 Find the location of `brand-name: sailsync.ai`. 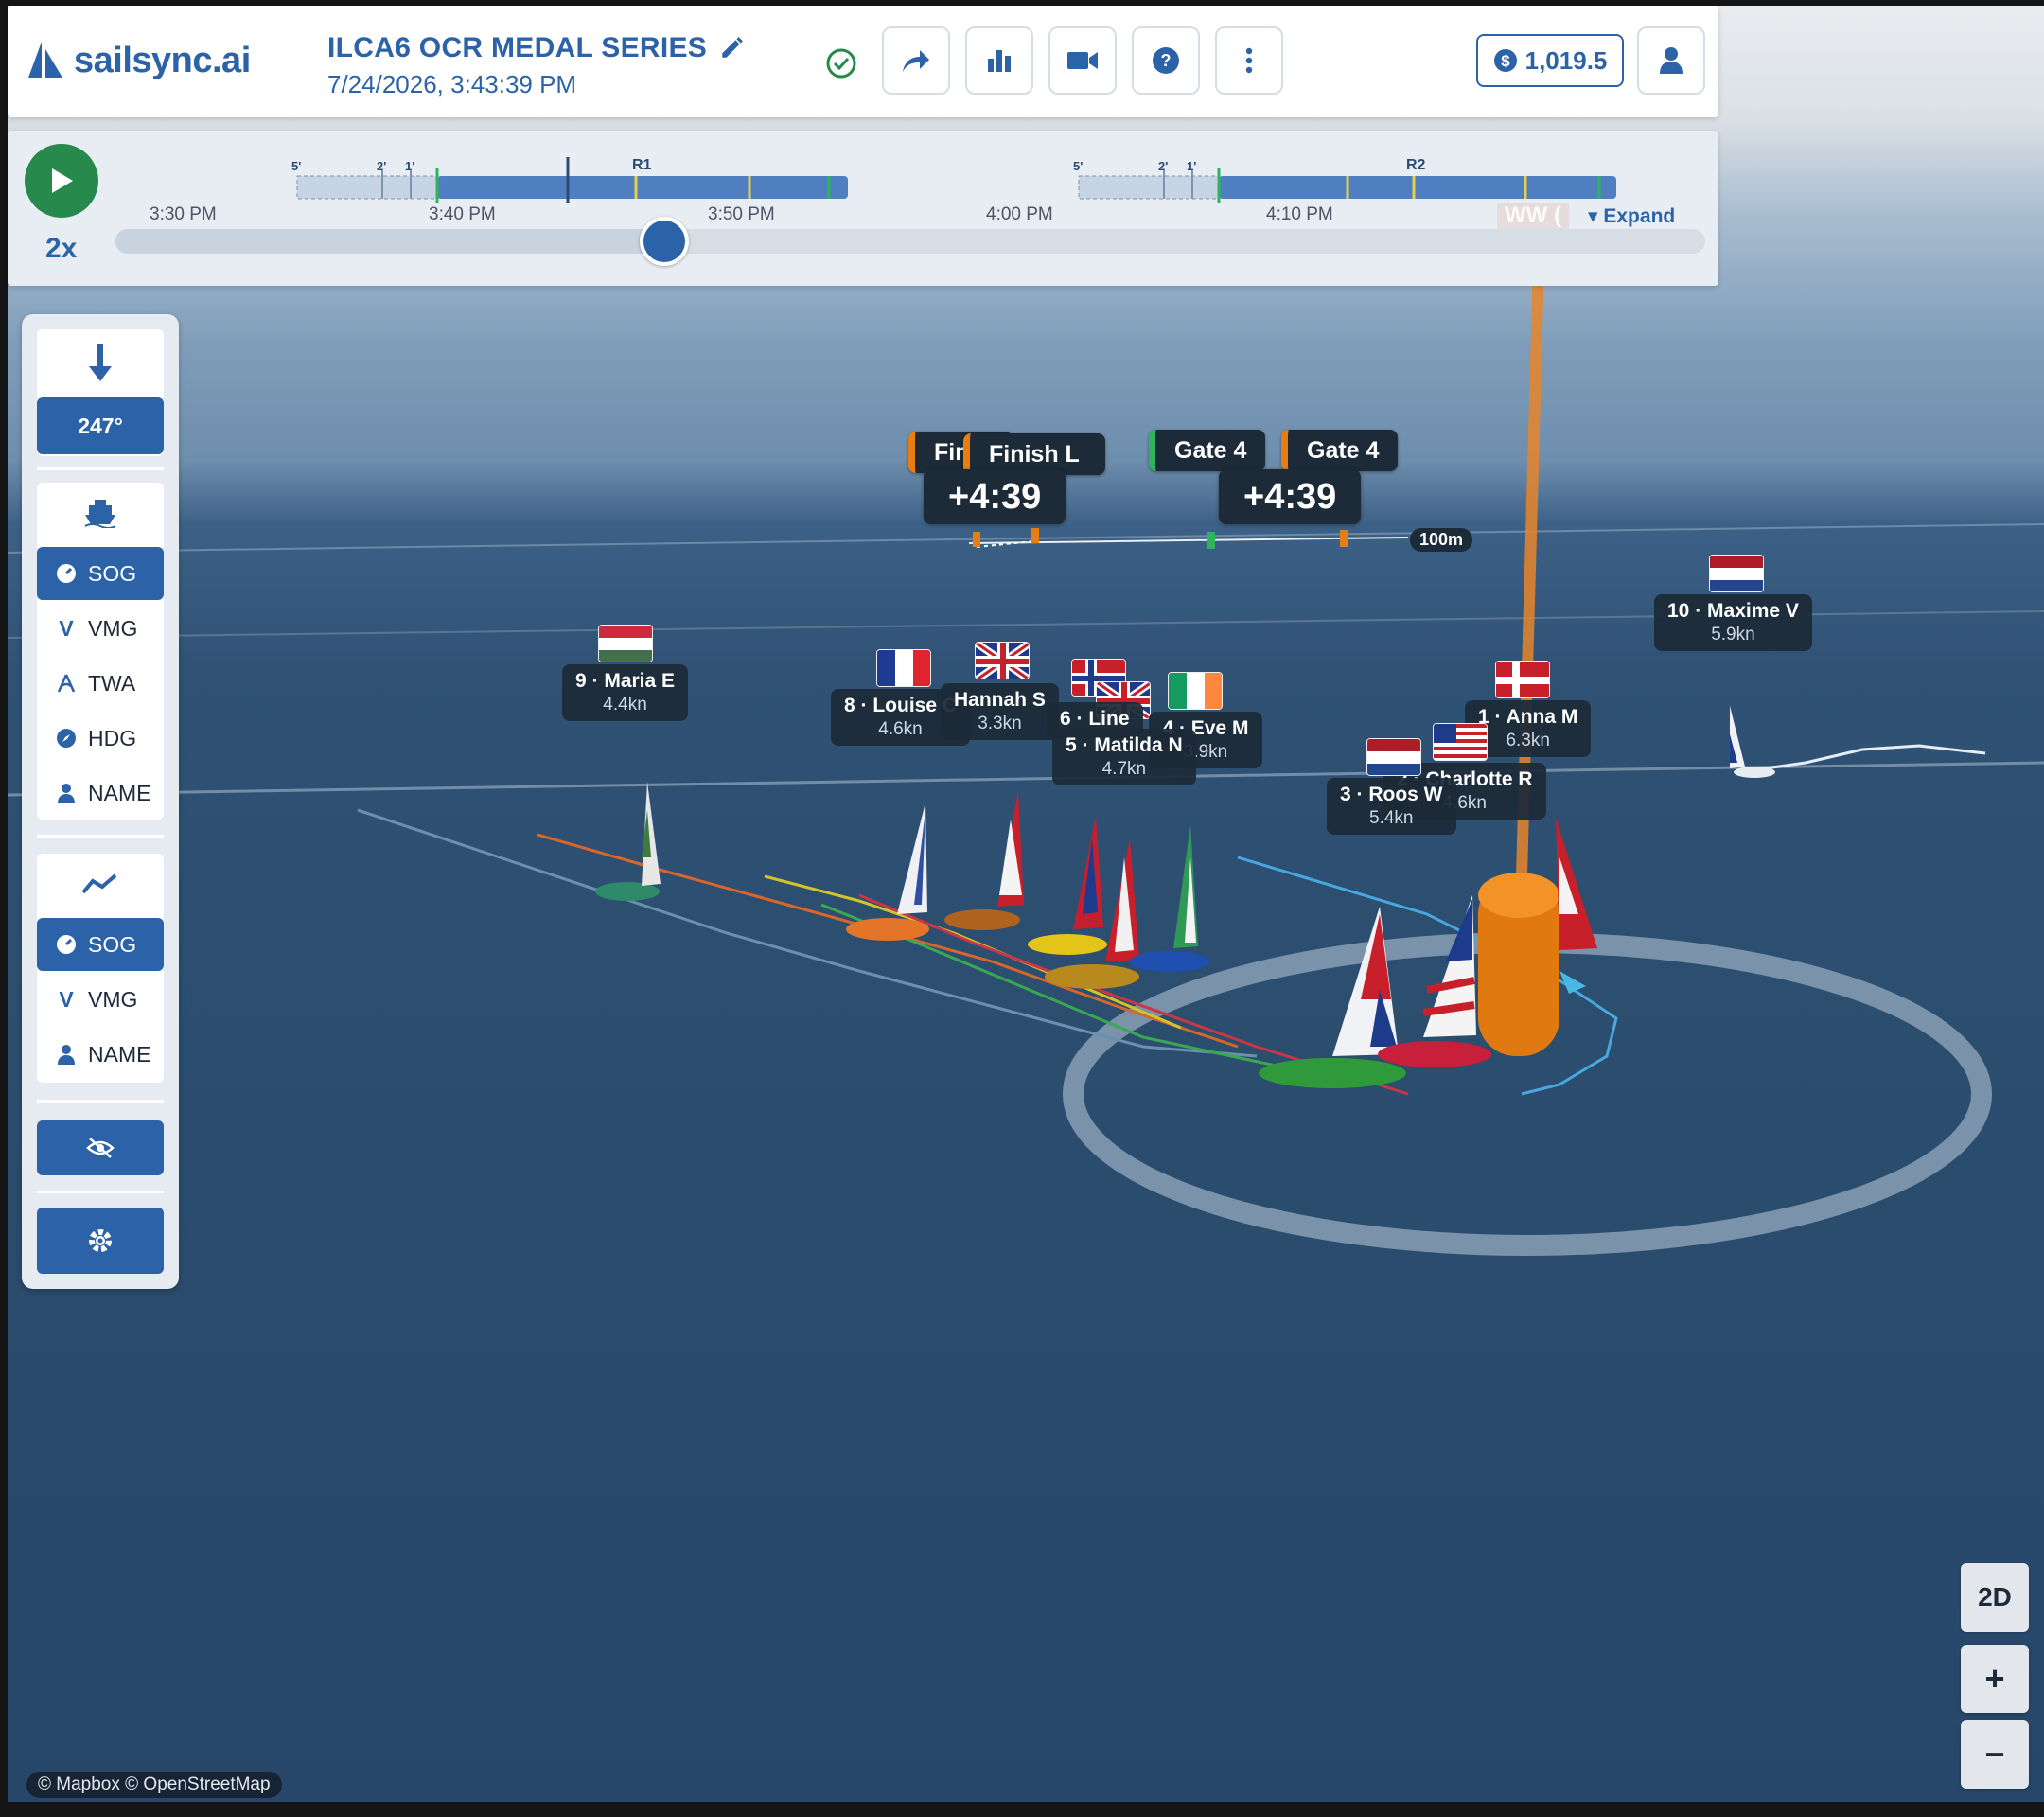

brand-name: sailsync.ai is located at coordinates (162, 60).